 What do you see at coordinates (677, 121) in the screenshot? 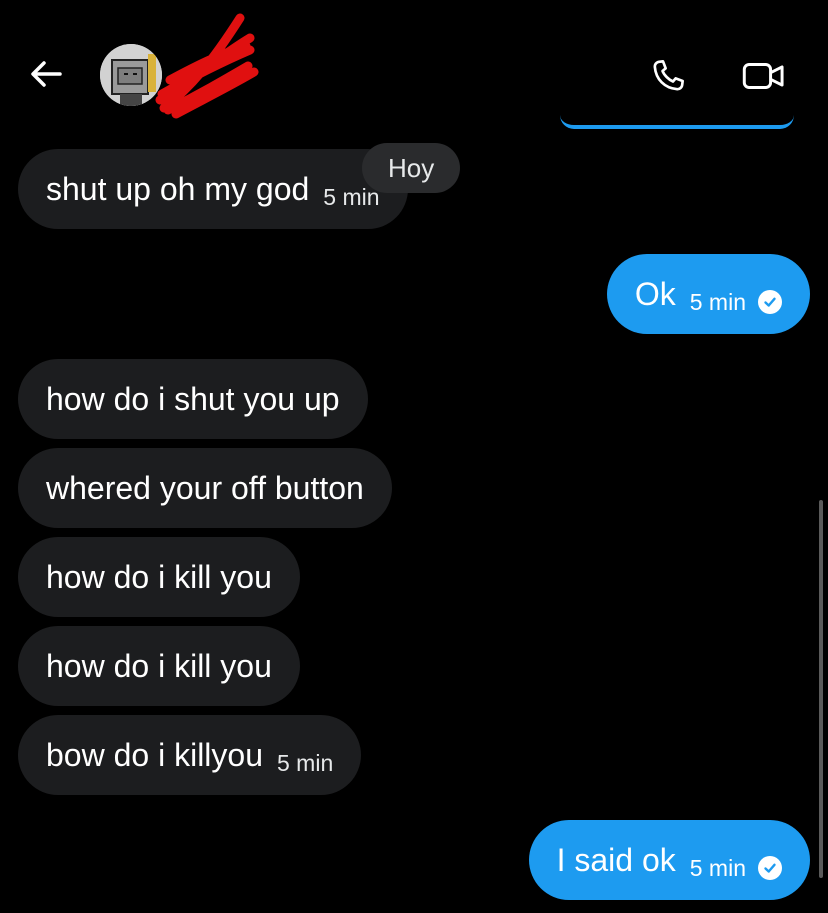
I see `previous-message-edge` at bounding box center [677, 121].